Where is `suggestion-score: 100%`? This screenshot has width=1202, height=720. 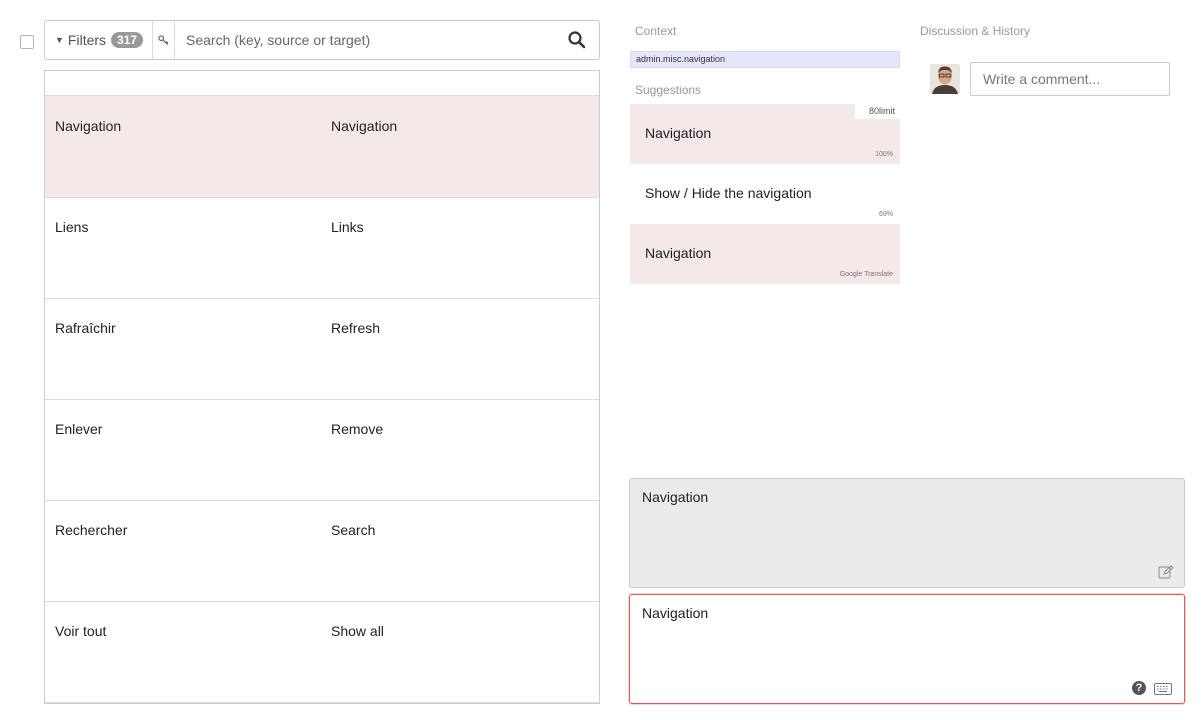 suggestion-score: 100% is located at coordinates (884, 154).